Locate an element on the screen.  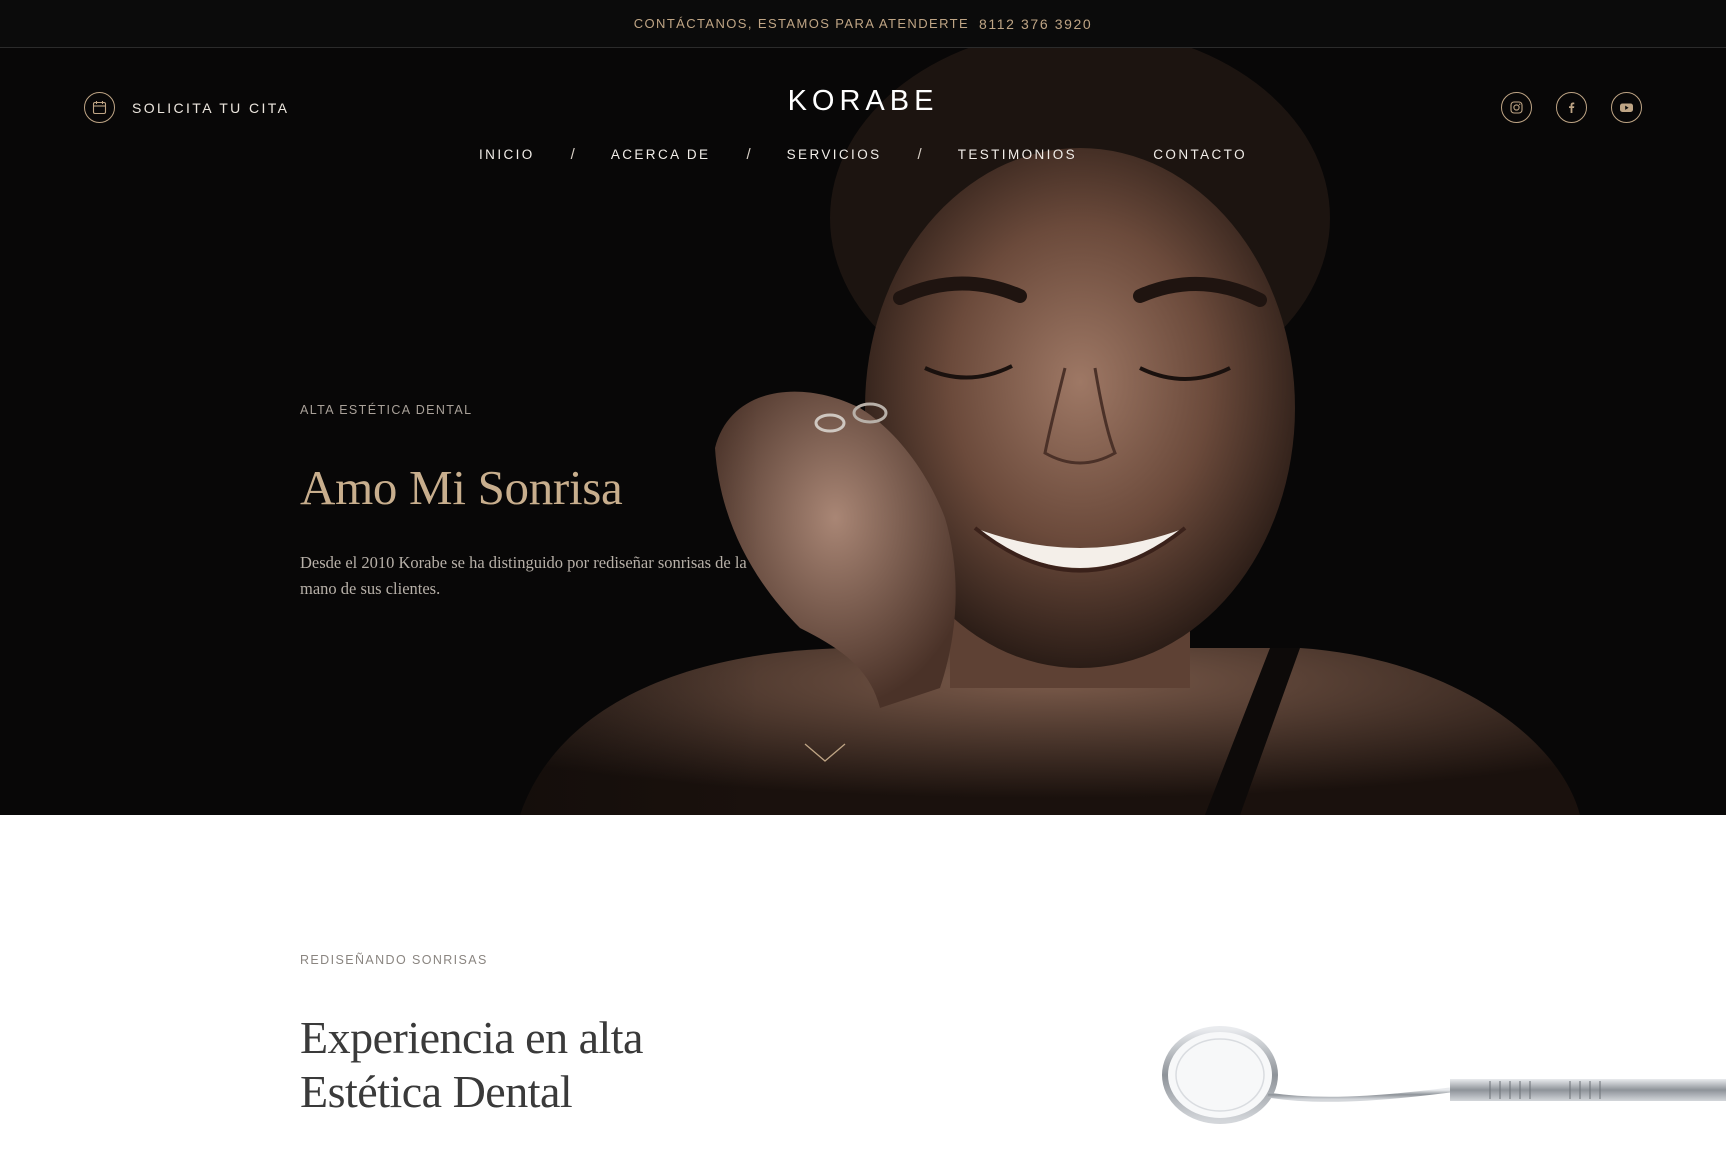
nav-item-acerca-de: ACERCA DE is located at coordinates (661, 154).